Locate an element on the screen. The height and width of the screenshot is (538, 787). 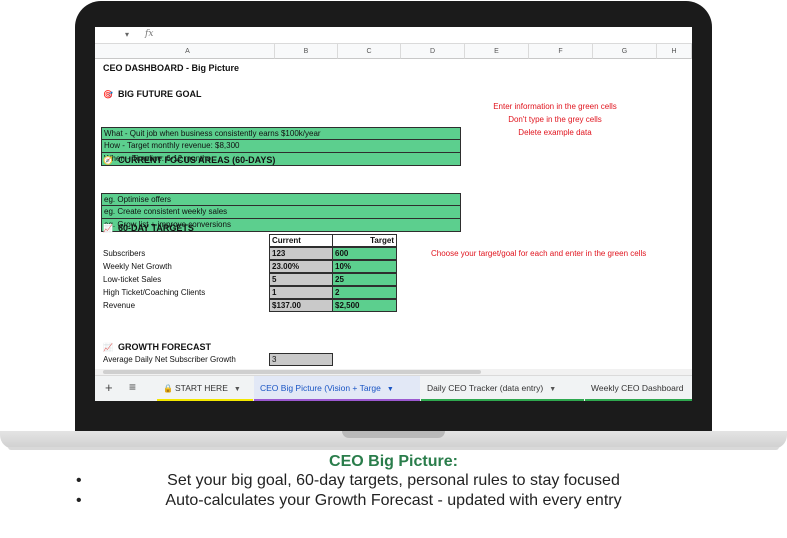
focus-heading: 🧭 CURRENT FOCUS AREAS (60-DAYS) is located at coordinates (189, 160).